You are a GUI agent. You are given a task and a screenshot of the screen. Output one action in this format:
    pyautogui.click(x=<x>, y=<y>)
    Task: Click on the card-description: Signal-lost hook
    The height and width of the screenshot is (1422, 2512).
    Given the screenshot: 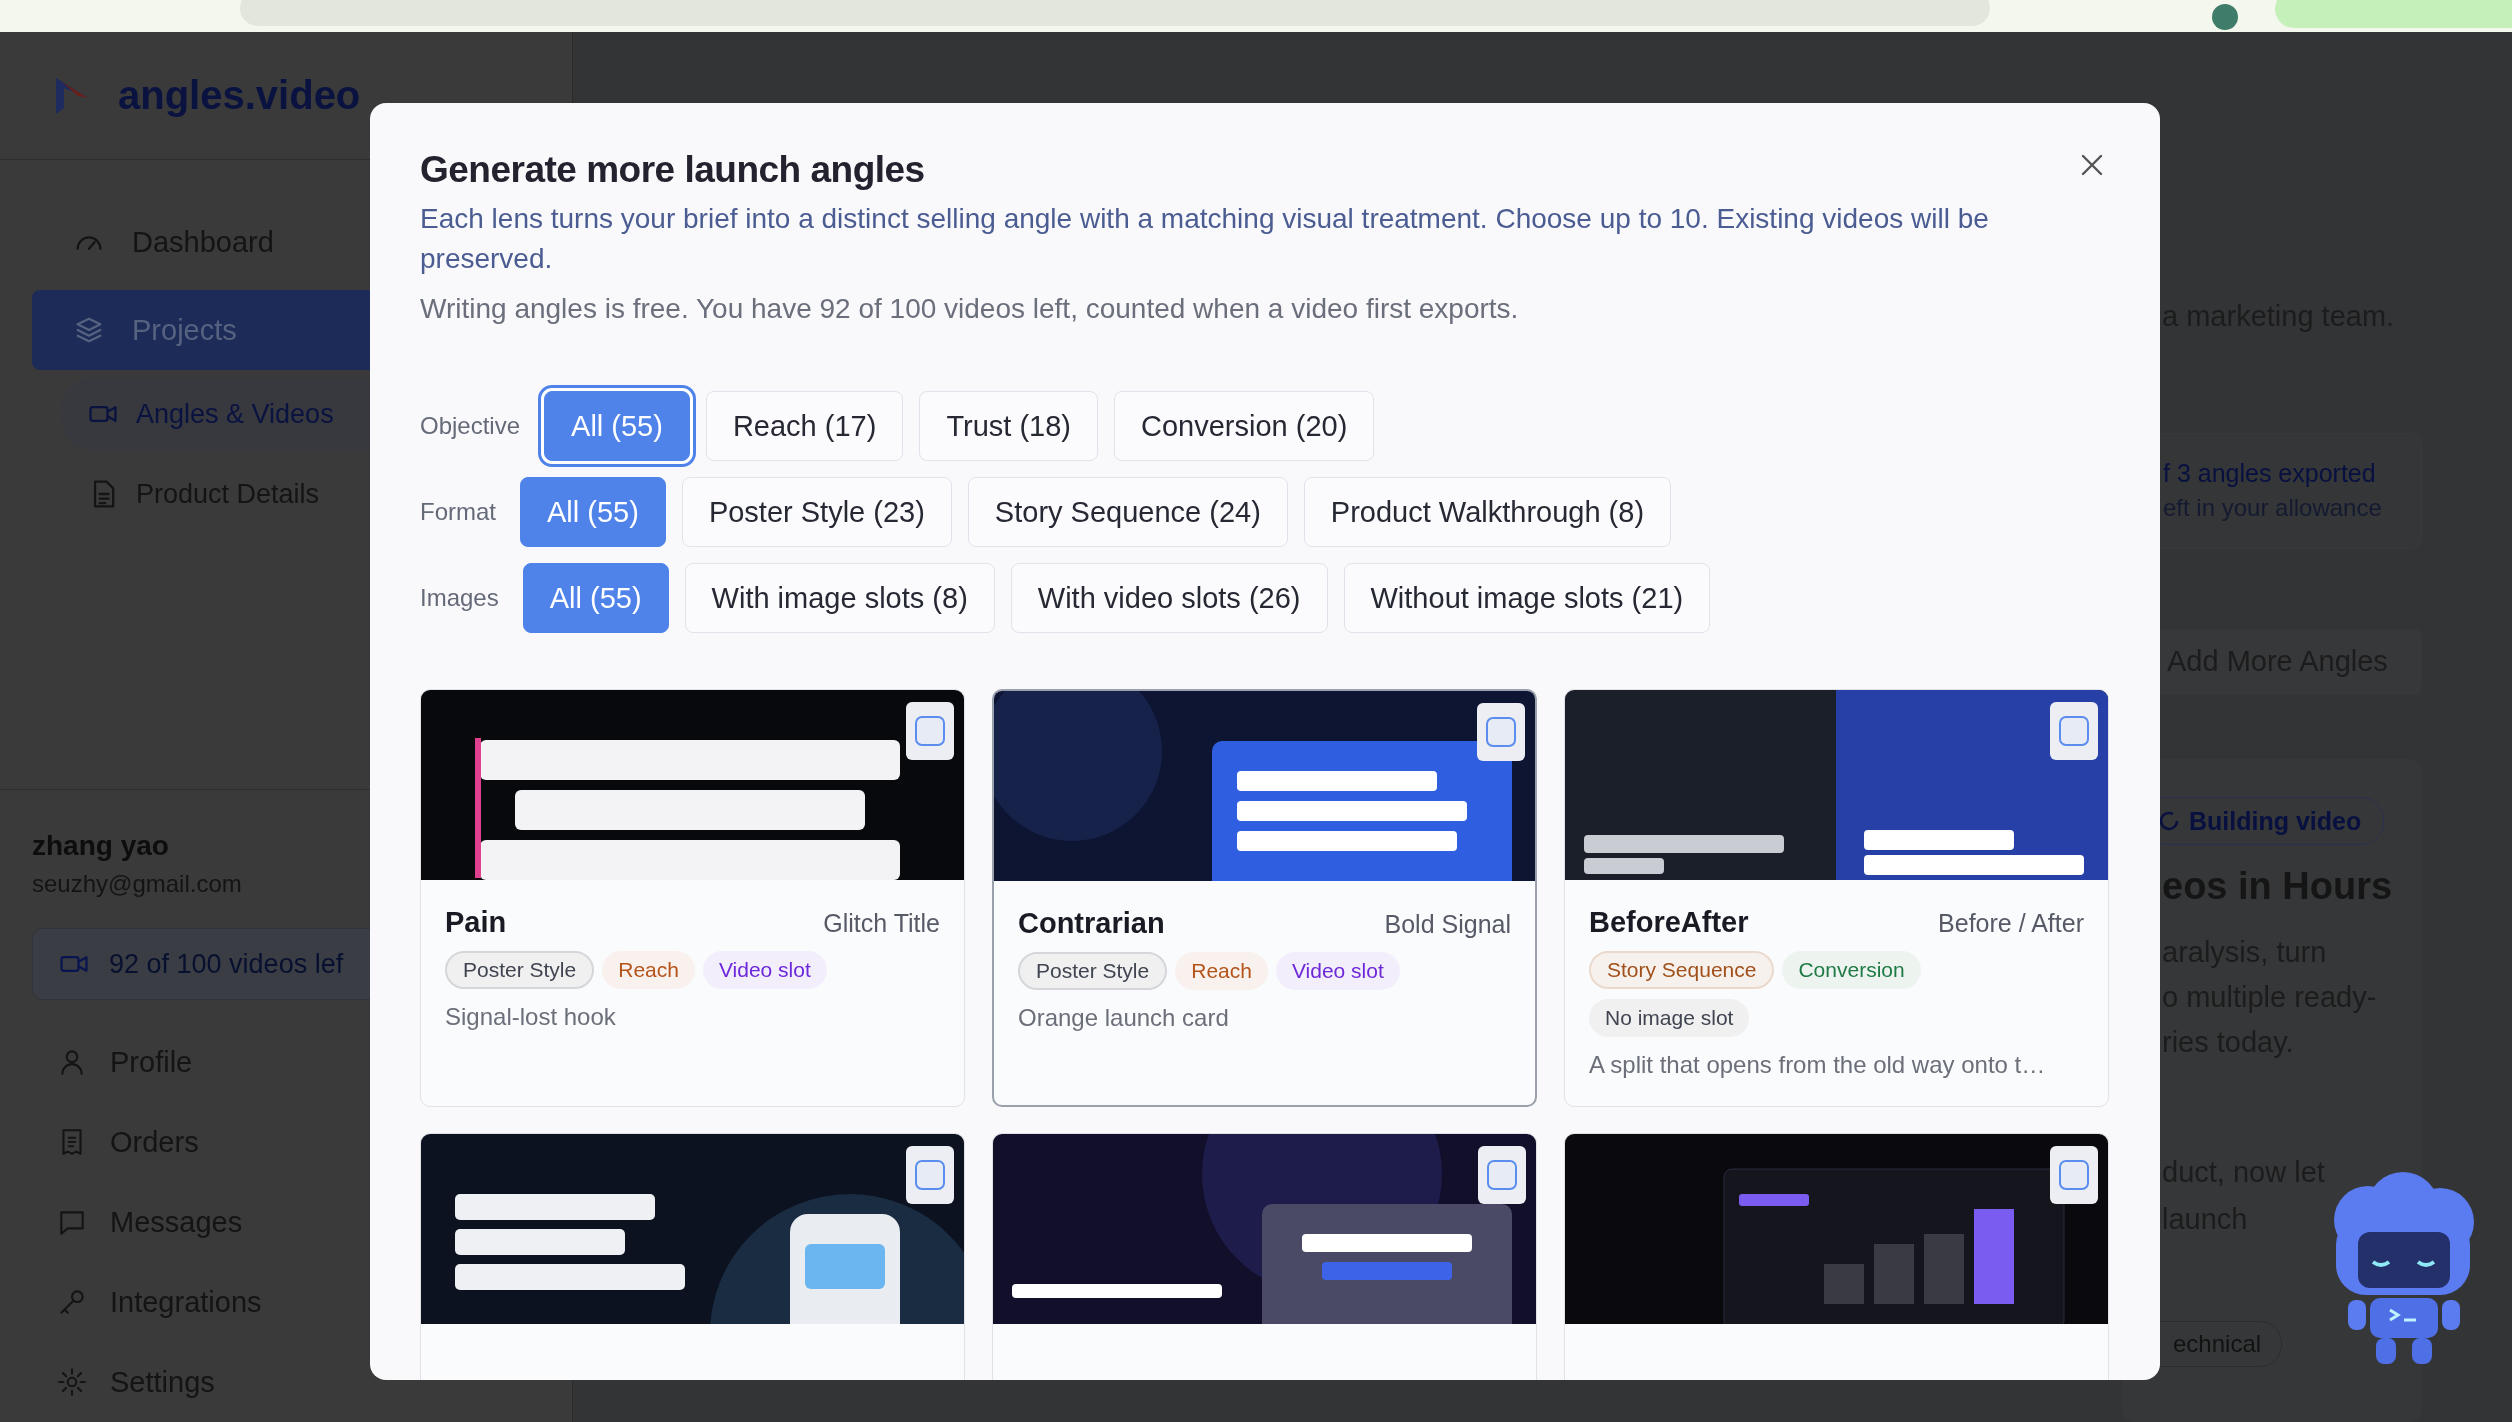 What is the action you would take?
    pyautogui.click(x=531, y=1017)
    